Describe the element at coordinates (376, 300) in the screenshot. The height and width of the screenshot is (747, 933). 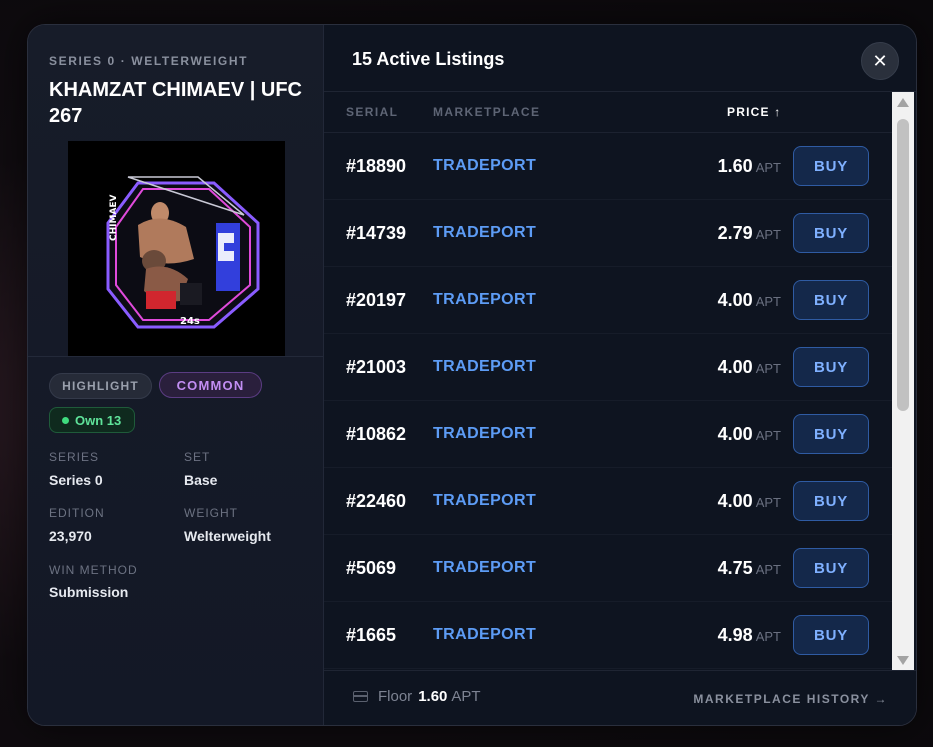
I see `listing-serial: #20197` at that location.